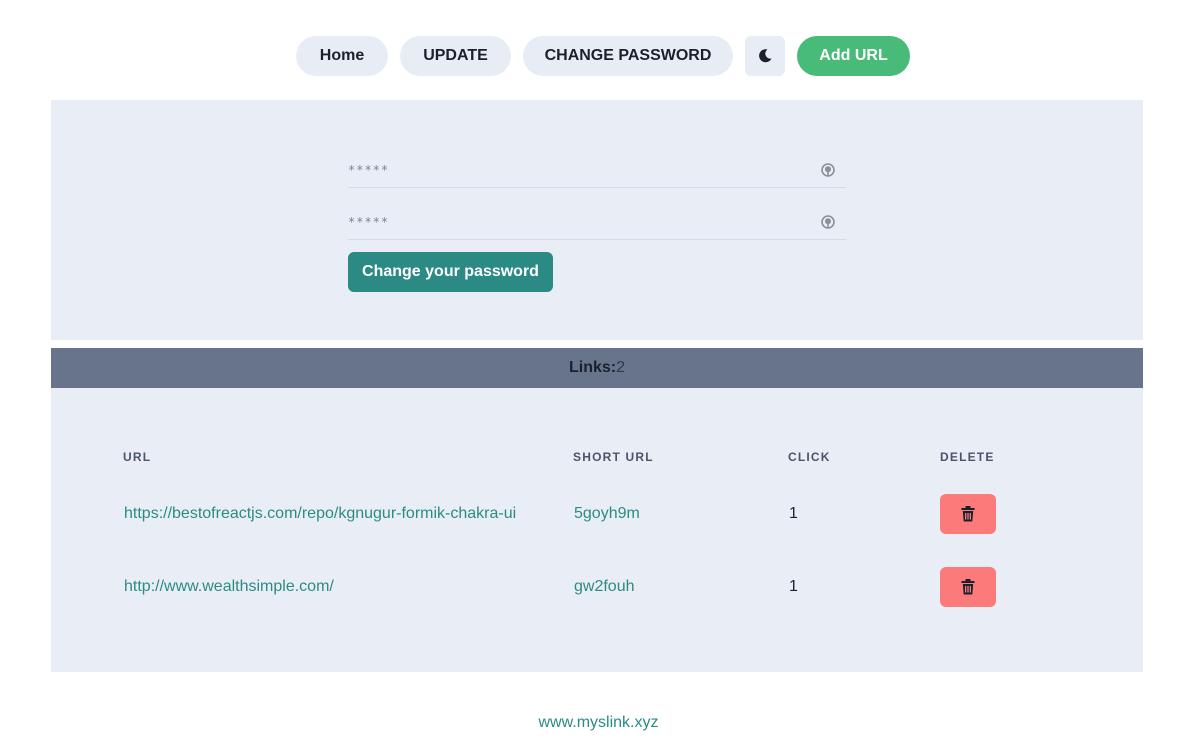  I want to click on column-header-delete: DELETE, so click(967, 457).